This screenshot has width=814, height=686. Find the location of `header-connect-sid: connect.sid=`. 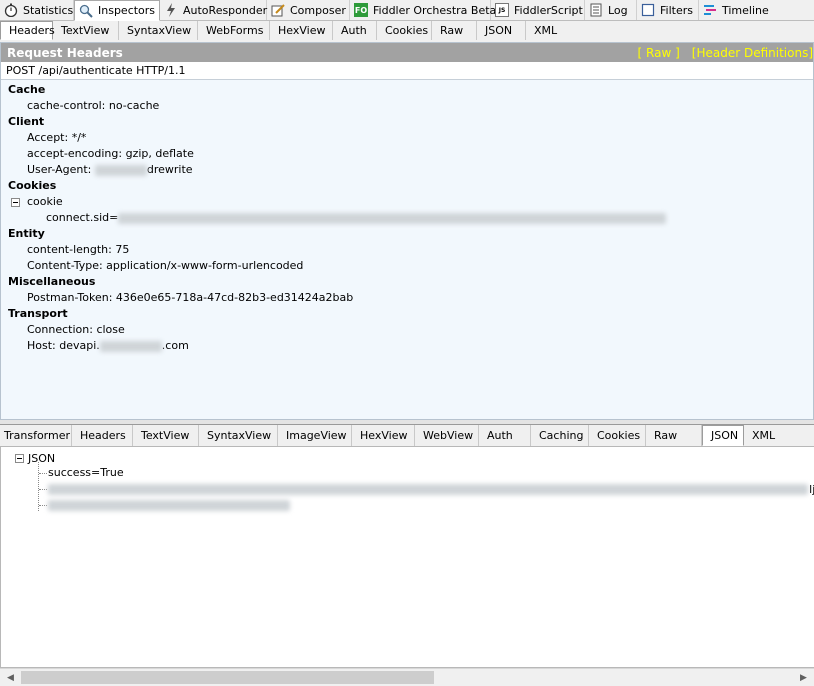

header-connect-sid: connect.sid= is located at coordinates (407, 218).